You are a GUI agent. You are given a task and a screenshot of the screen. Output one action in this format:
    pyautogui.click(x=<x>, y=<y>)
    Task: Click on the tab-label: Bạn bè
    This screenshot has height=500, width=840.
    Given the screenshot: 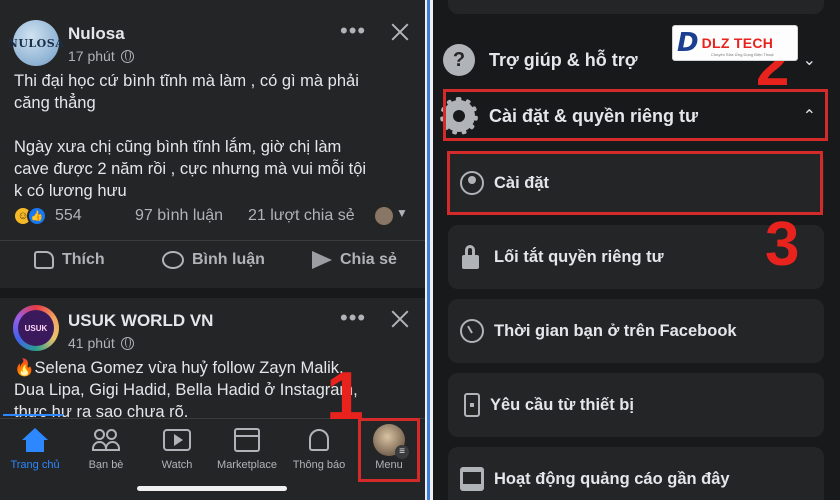 What is the action you would take?
    pyautogui.click(x=106, y=465)
    